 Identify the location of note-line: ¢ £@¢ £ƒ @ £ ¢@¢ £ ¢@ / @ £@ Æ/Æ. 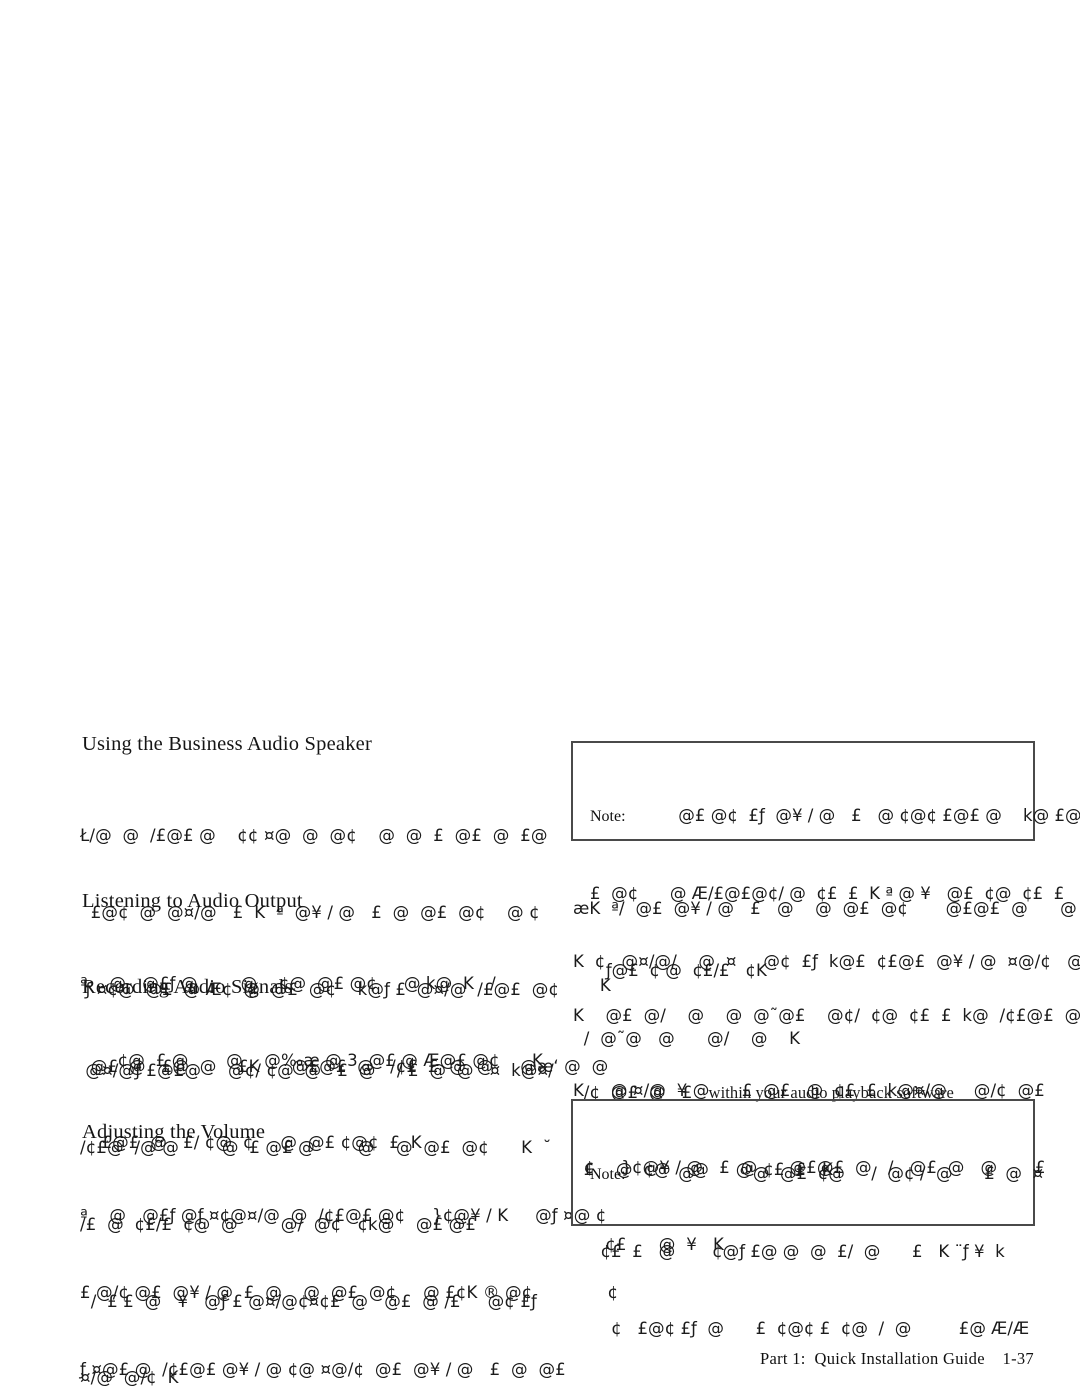
(810, 1328).